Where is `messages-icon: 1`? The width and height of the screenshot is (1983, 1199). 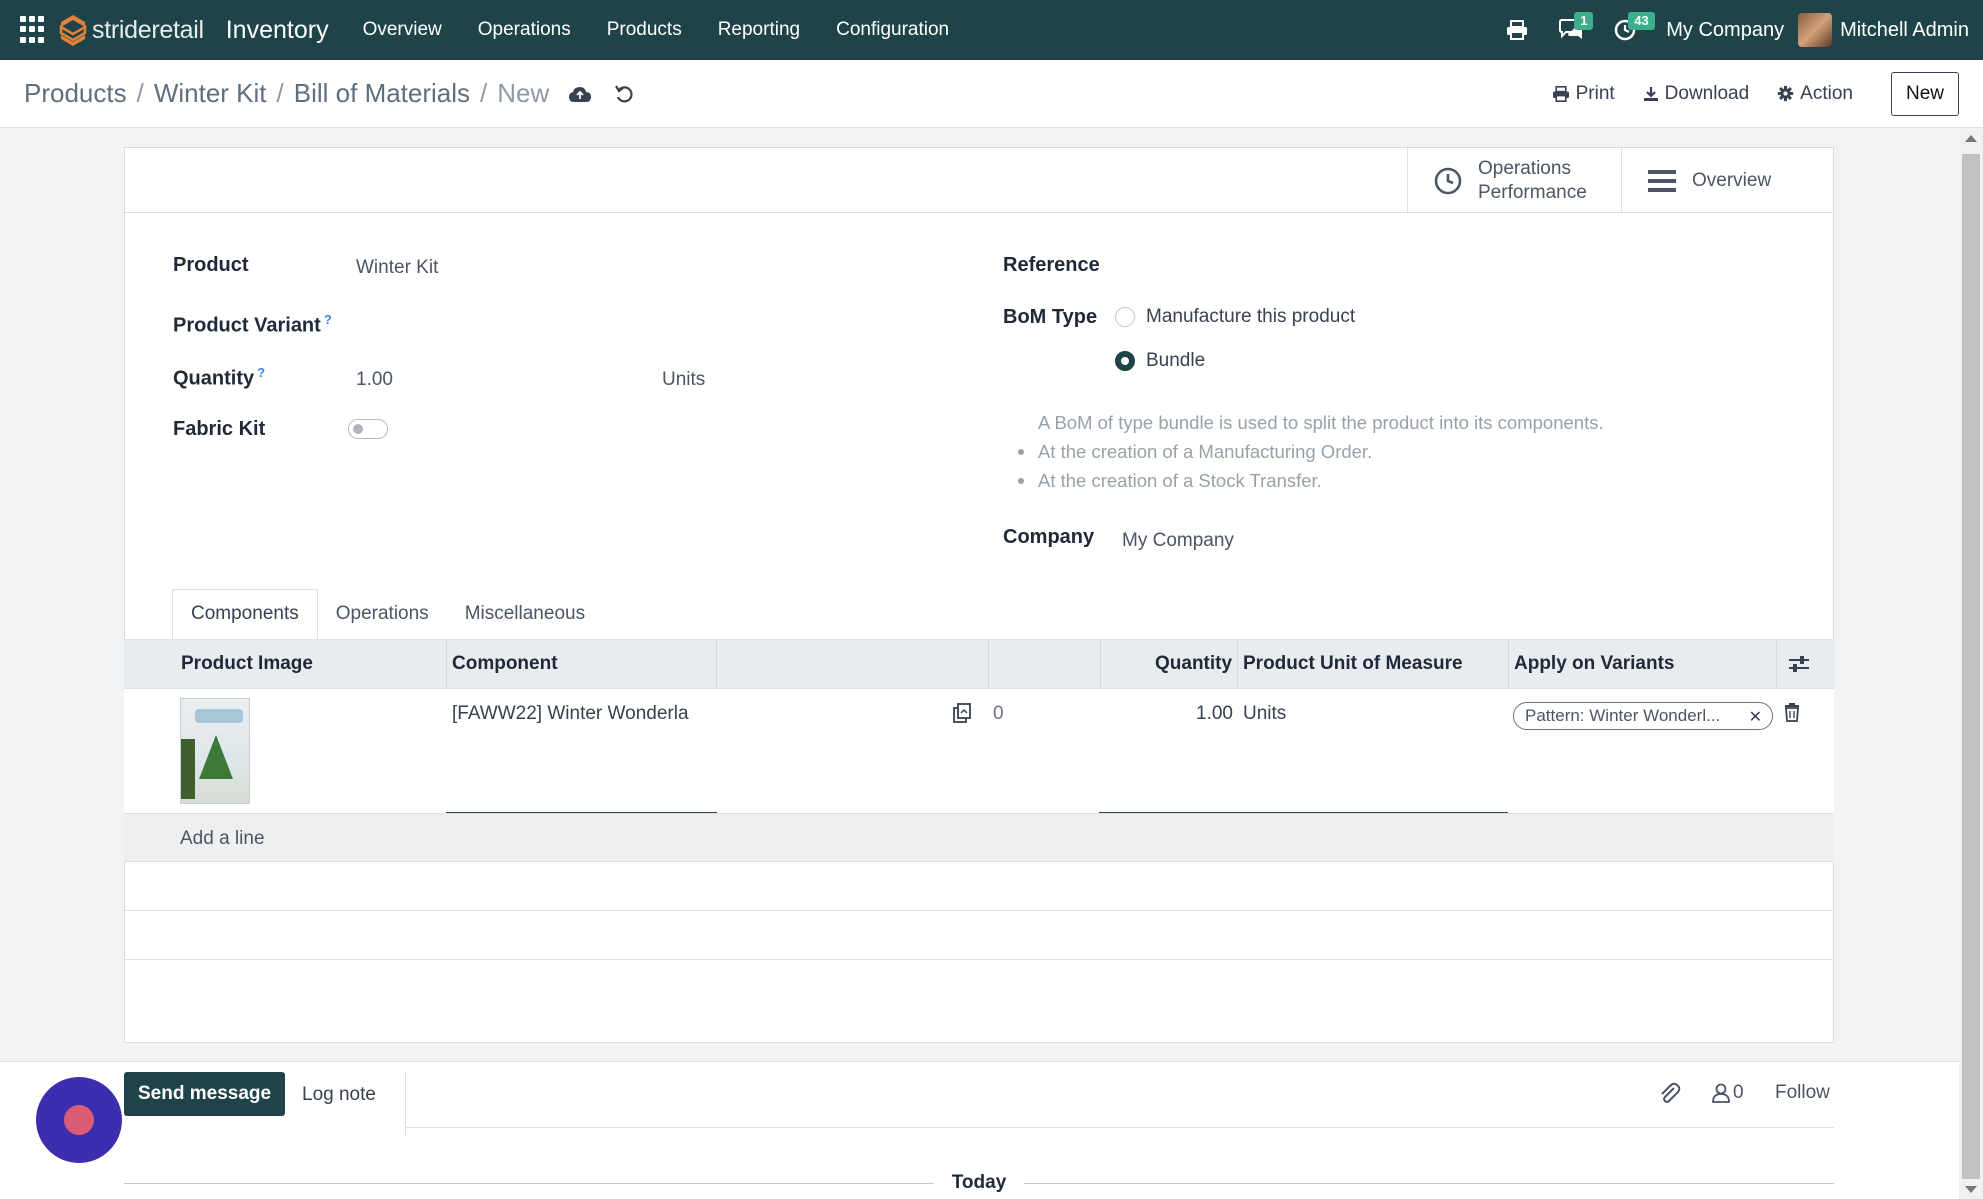
messages-icon: 1 is located at coordinates (1571, 30).